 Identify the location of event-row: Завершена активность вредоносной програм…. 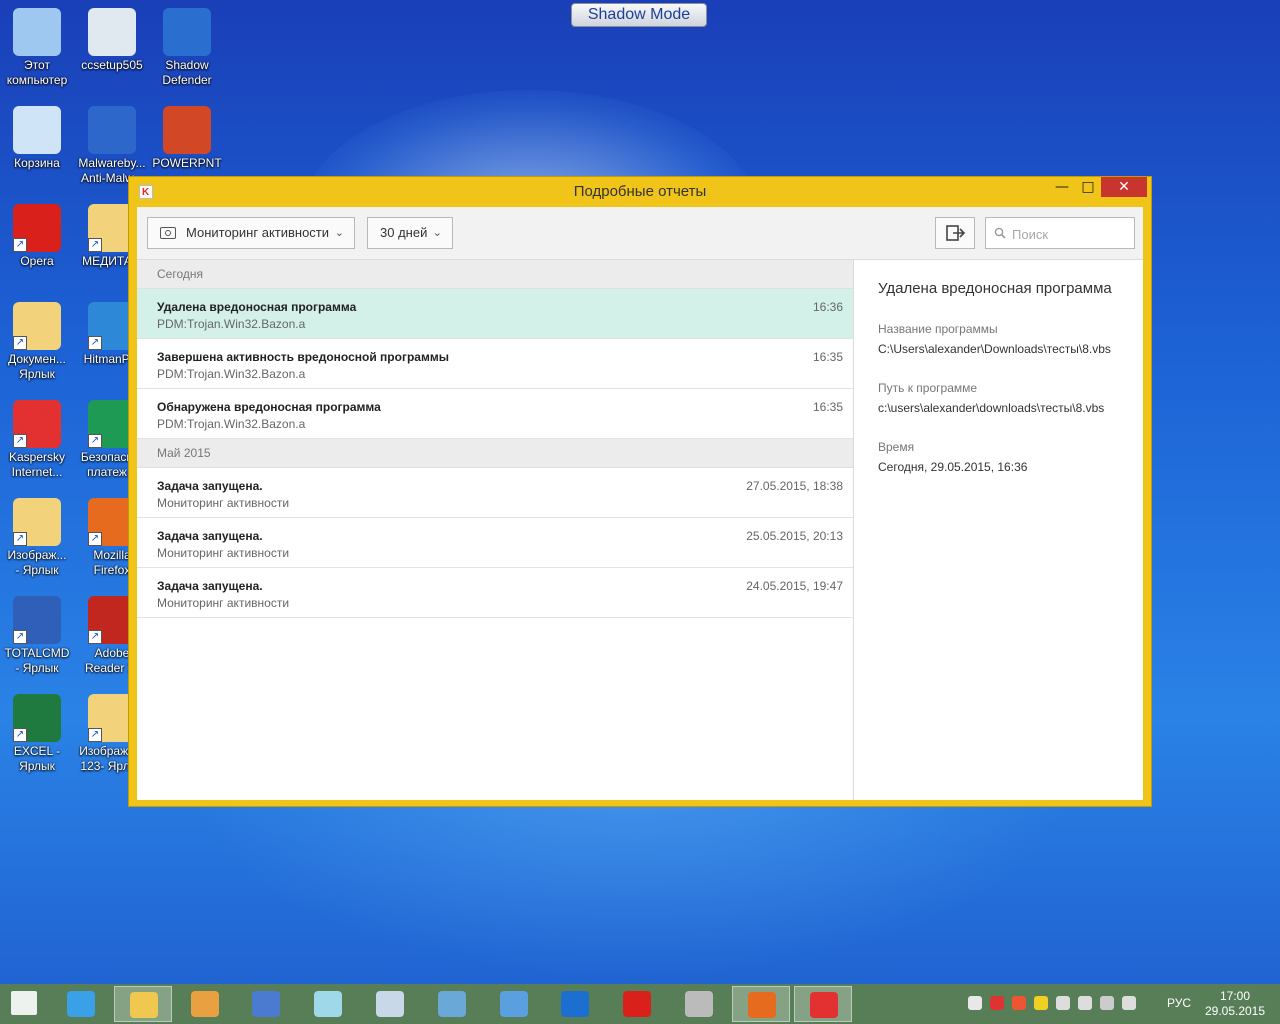
(495, 364).